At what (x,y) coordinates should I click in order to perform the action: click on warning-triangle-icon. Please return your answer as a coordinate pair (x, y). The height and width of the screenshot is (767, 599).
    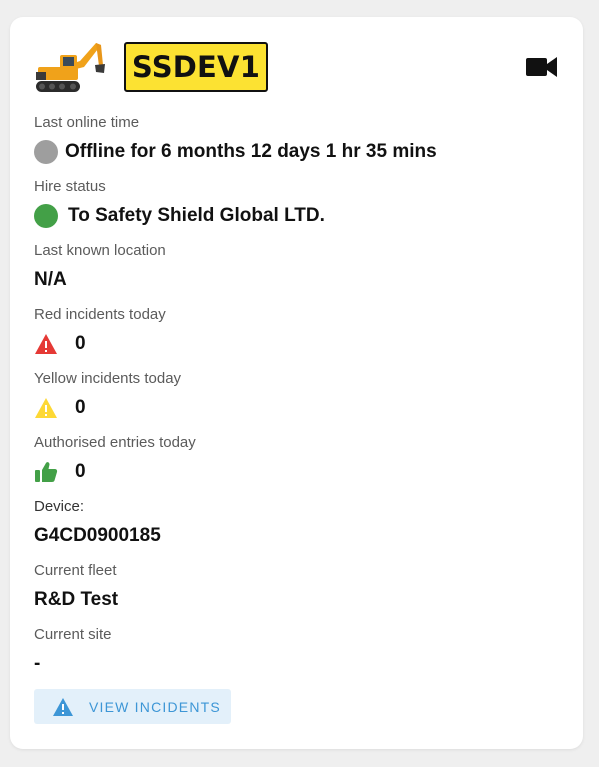
    Looking at the image, I should click on (63, 706).